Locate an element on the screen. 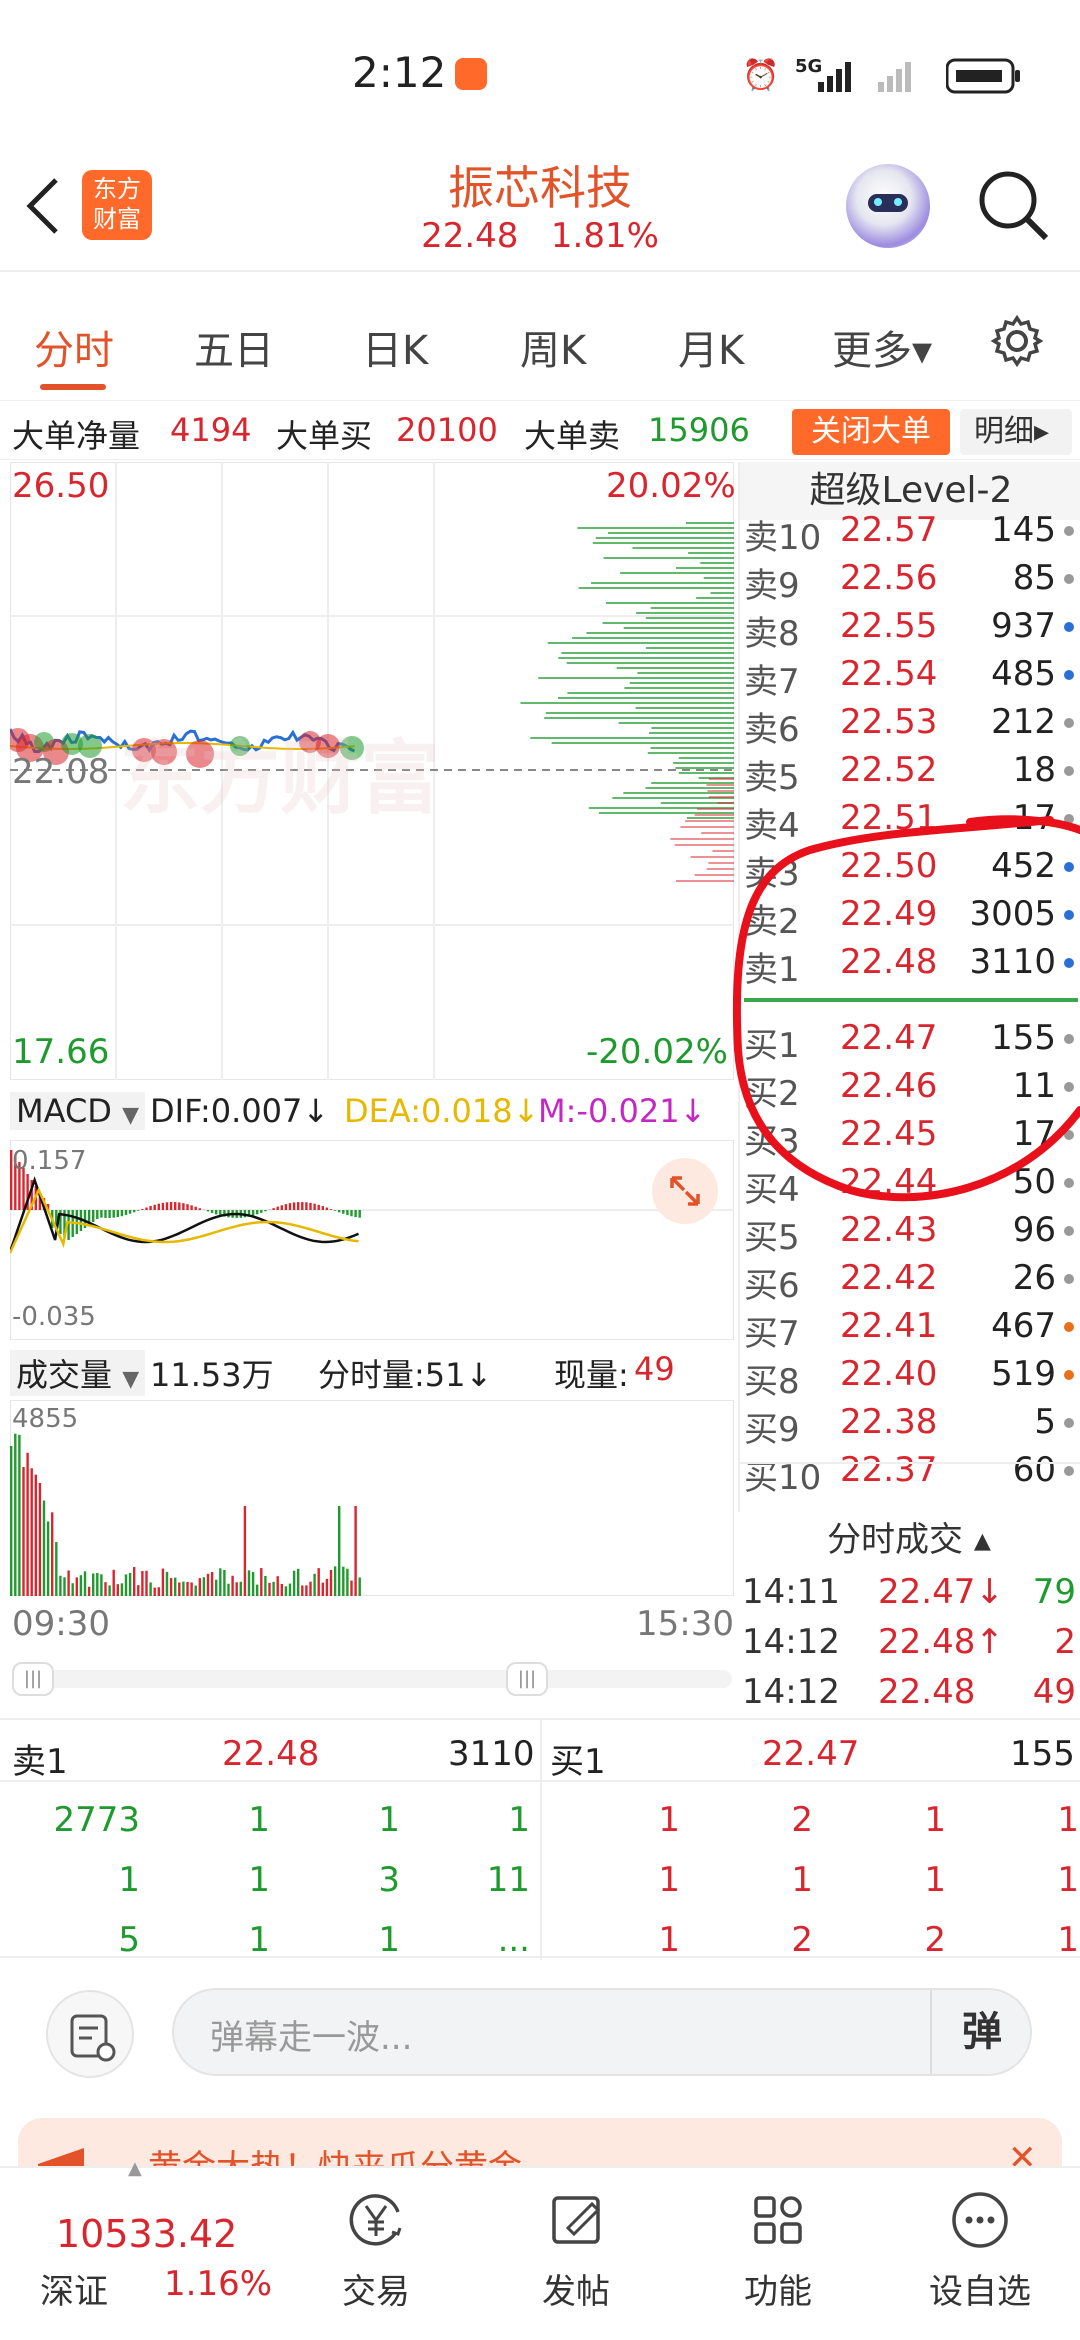 This screenshot has height=2340, width=1080. settings-gear-icon is located at coordinates (1017, 341).